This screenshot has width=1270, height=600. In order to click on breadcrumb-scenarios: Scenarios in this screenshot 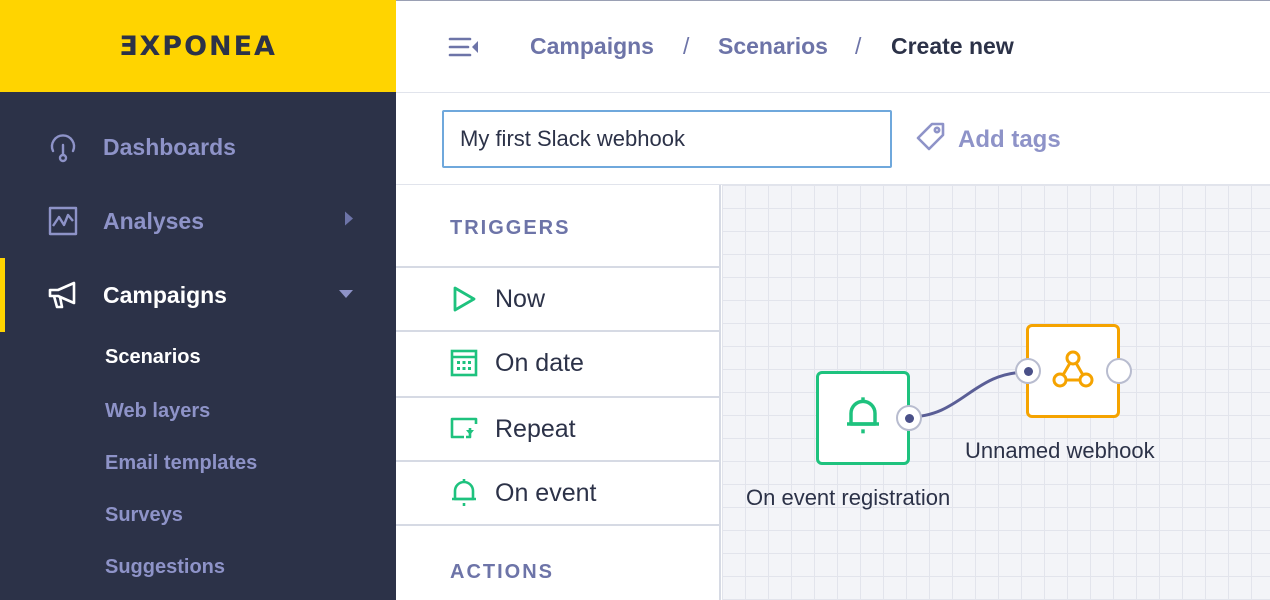, I will do `click(773, 46)`.